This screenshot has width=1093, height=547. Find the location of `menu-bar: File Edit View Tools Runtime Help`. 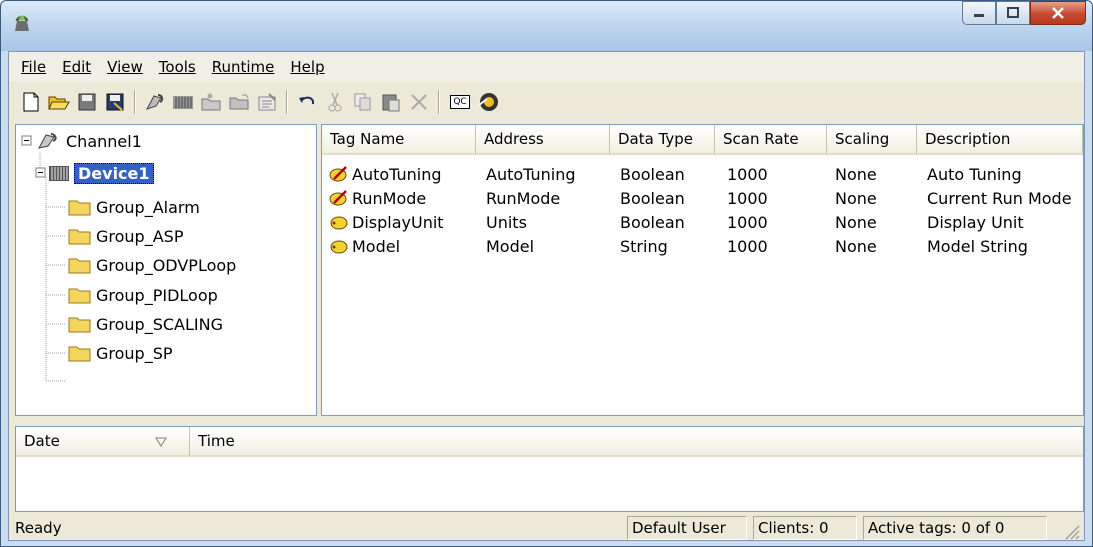

menu-bar: File Edit View Tools Runtime Help is located at coordinates (546, 67).